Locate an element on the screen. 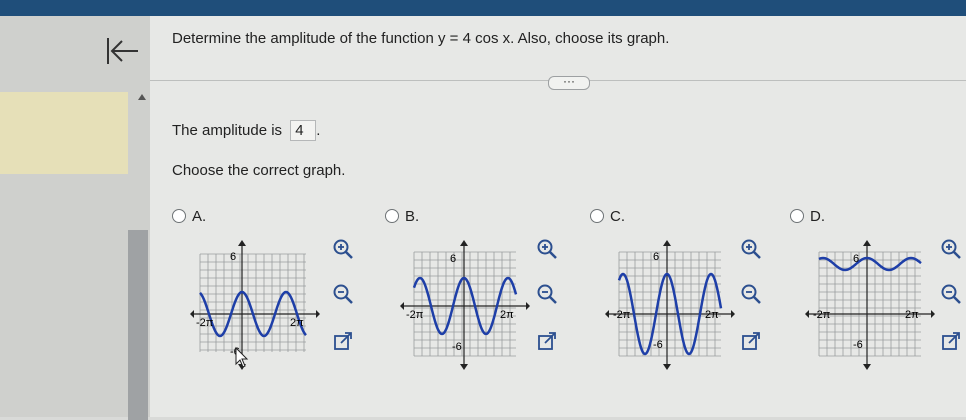 The width and height of the screenshot is (966, 420). option-c: C. is located at coordinates (607, 216).